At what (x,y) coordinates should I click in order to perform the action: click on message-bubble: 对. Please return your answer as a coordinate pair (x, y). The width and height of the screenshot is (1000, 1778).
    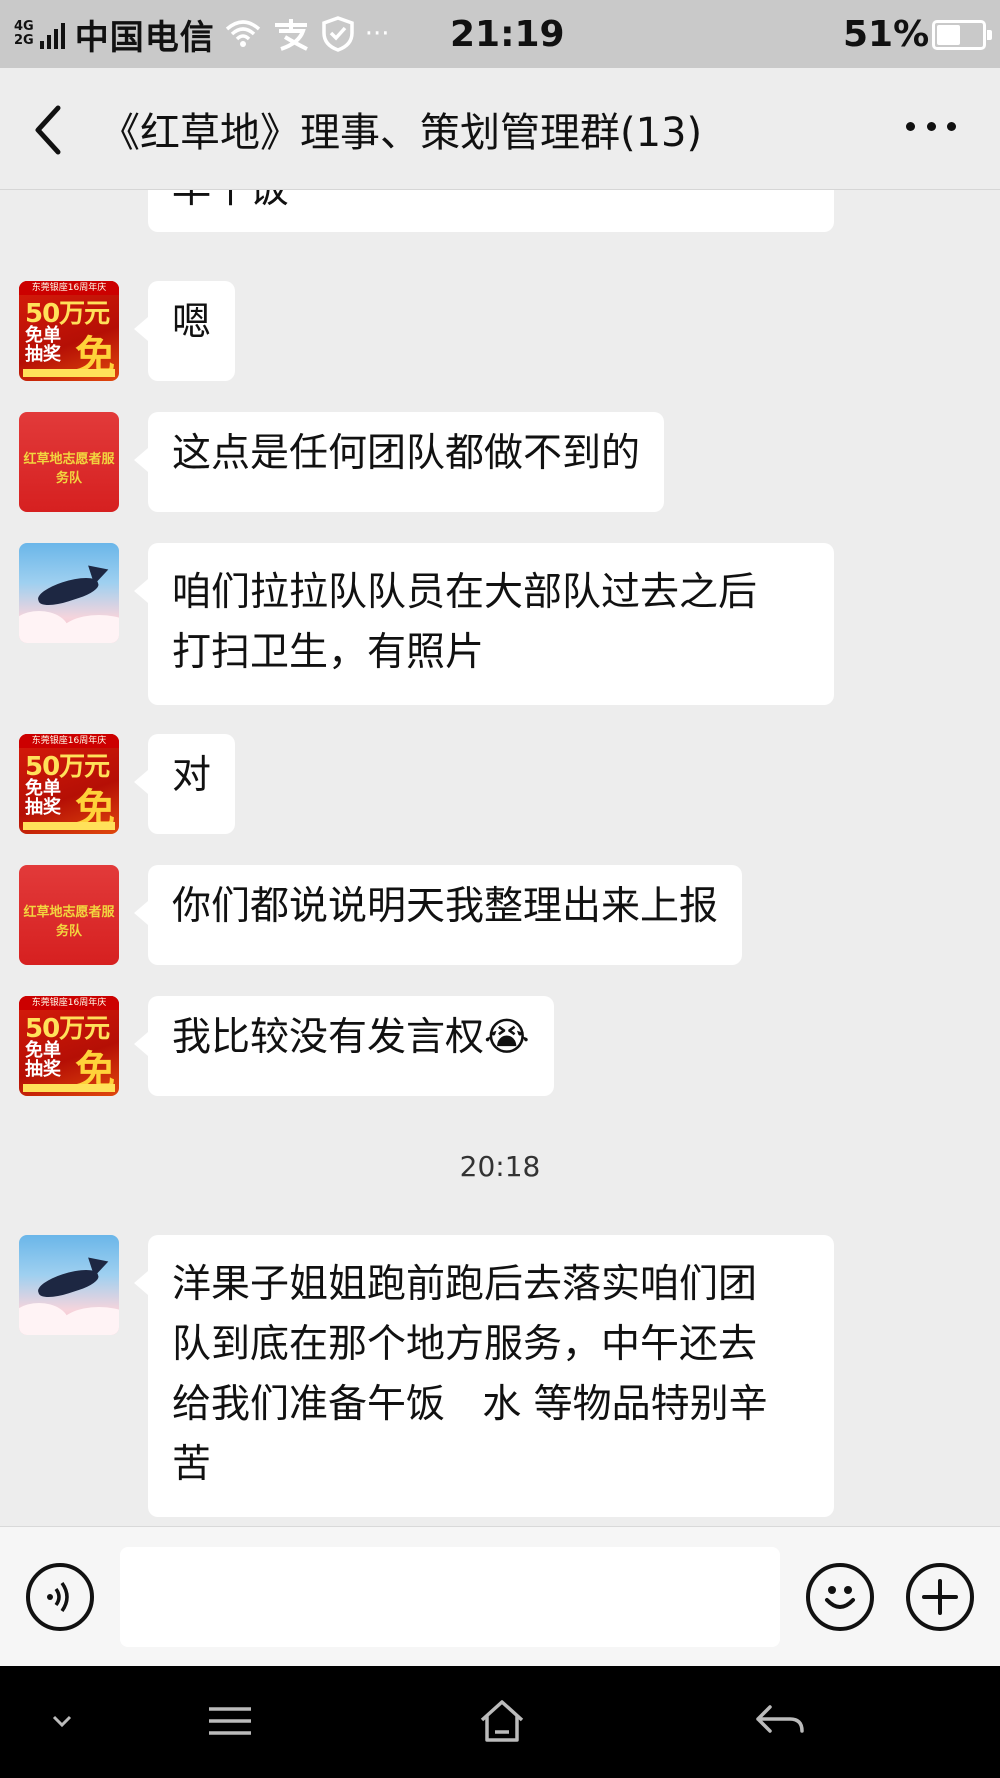
    Looking at the image, I should click on (184, 784).